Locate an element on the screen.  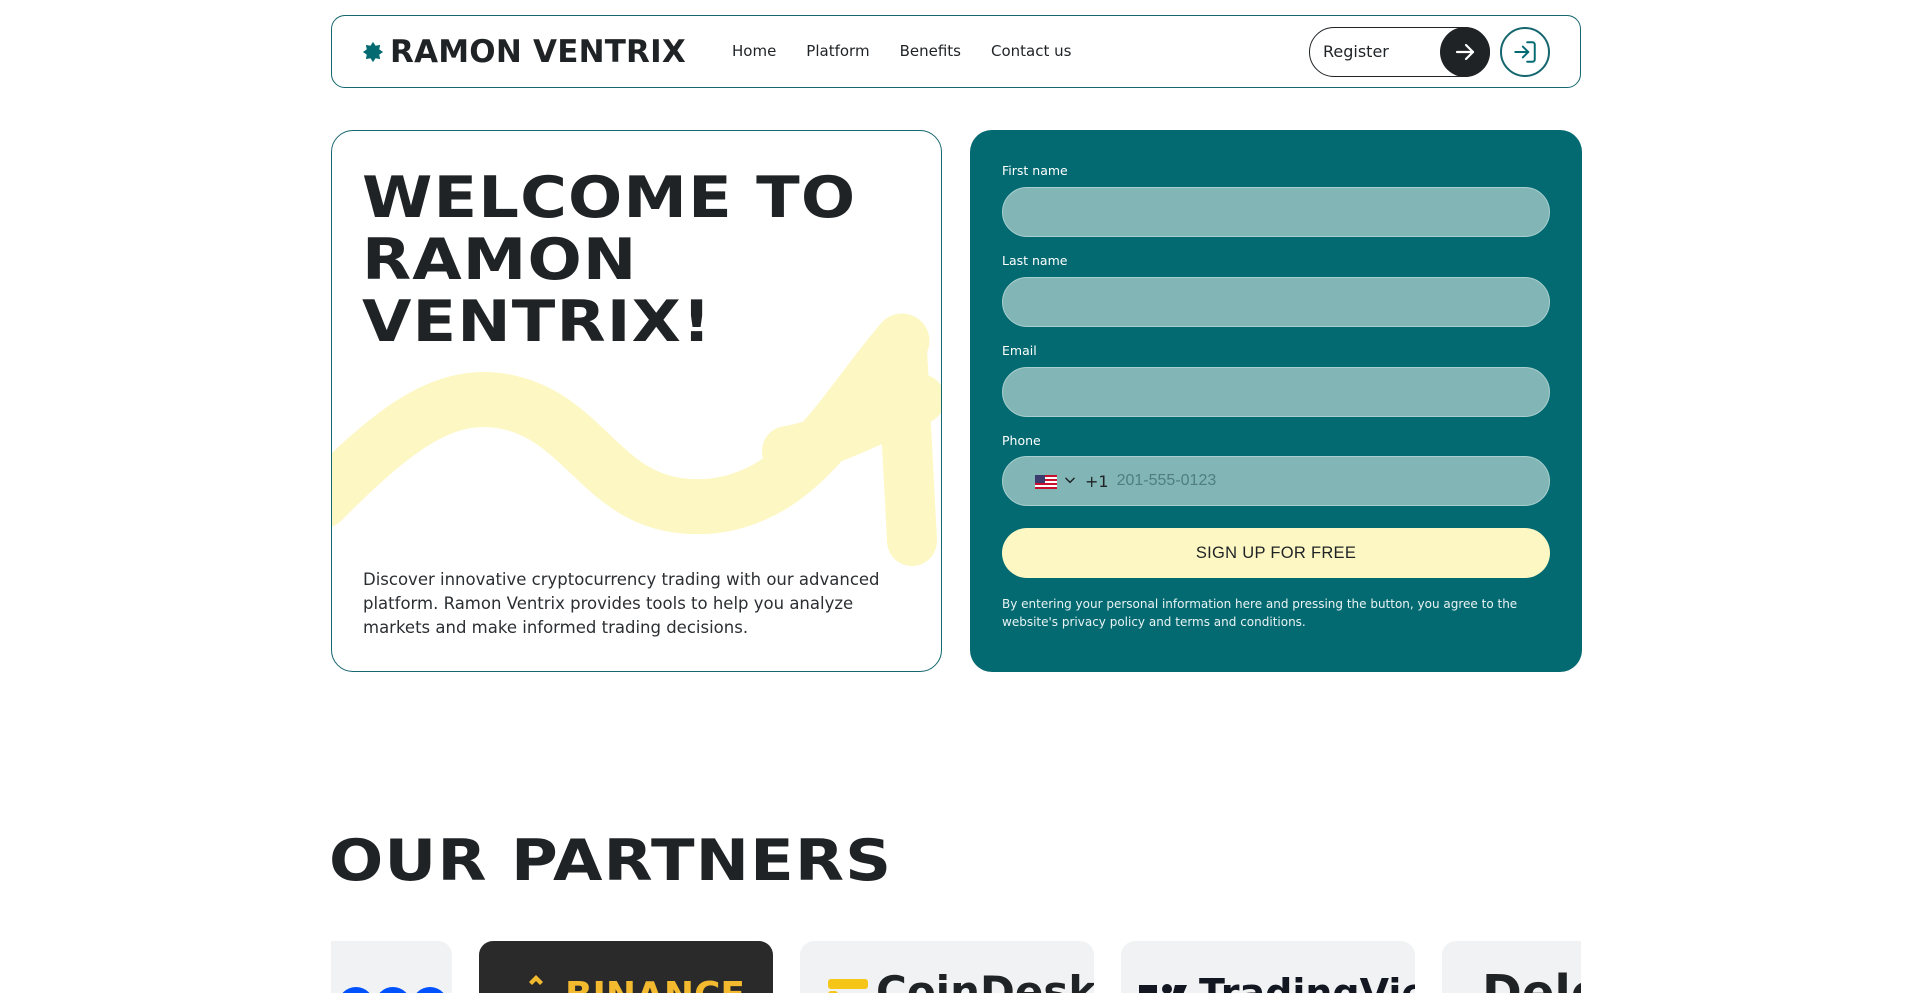
login-button is located at coordinates (1525, 52).